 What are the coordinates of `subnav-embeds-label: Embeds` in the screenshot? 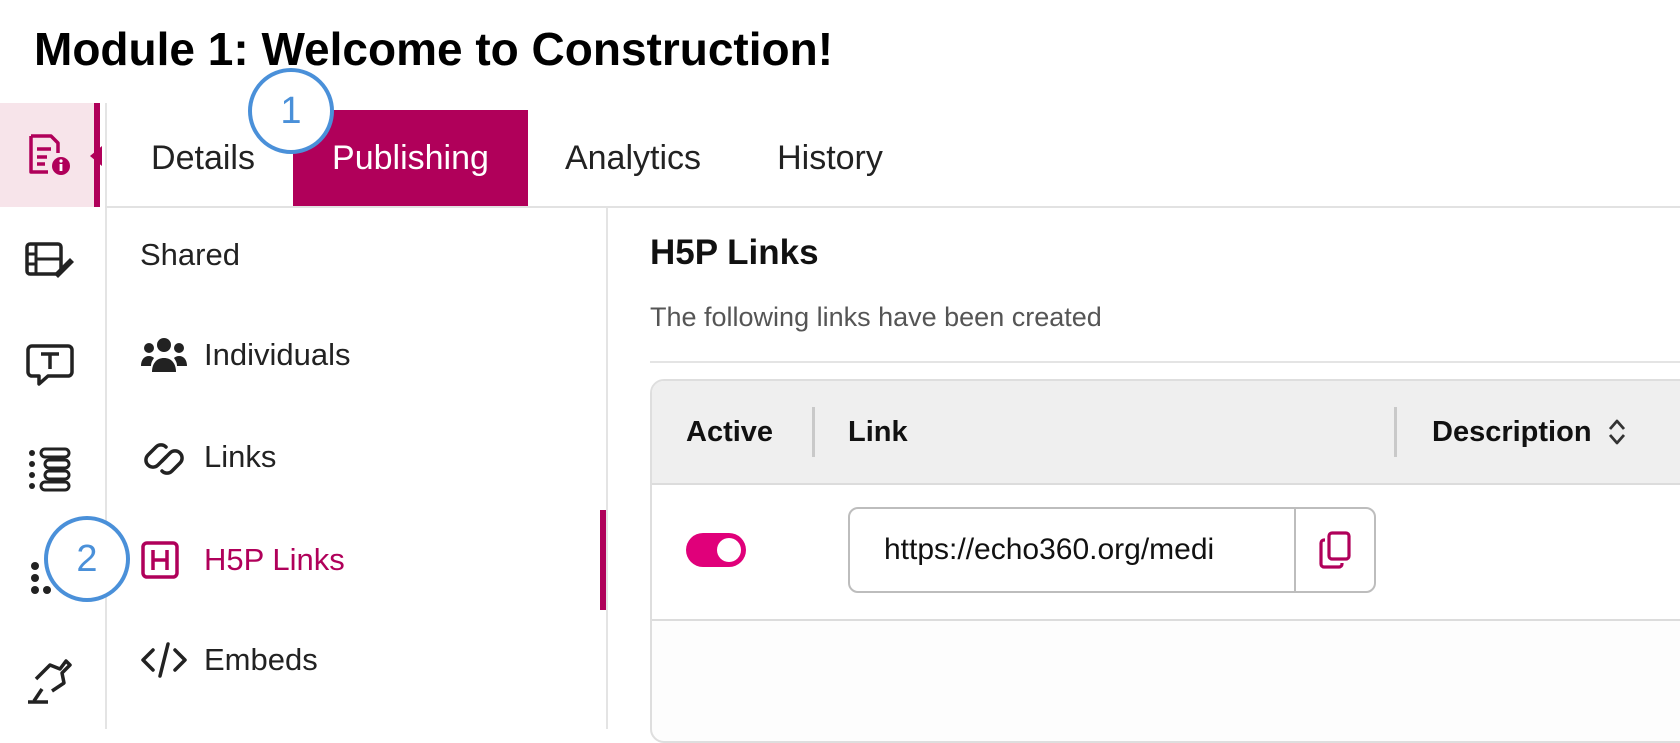 It's located at (261, 659).